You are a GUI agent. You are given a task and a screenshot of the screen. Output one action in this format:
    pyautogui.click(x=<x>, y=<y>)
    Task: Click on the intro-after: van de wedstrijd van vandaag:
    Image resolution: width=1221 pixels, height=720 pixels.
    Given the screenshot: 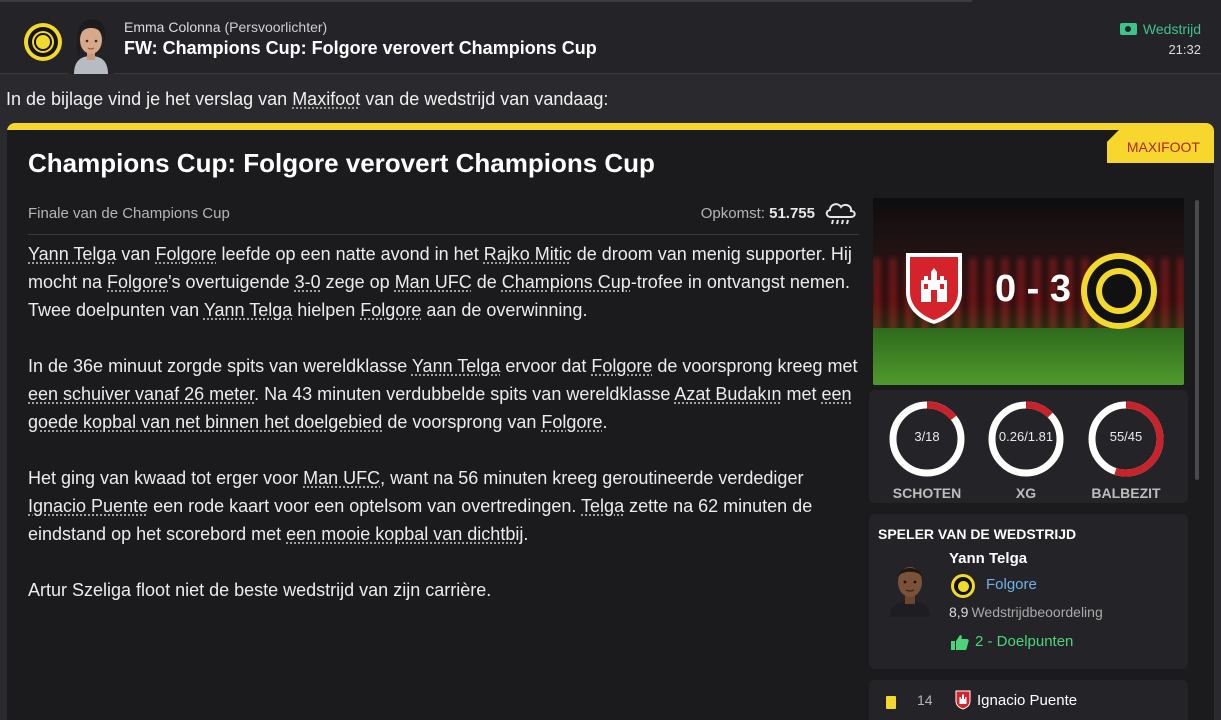 What is the action you would take?
    pyautogui.click(x=484, y=99)
    